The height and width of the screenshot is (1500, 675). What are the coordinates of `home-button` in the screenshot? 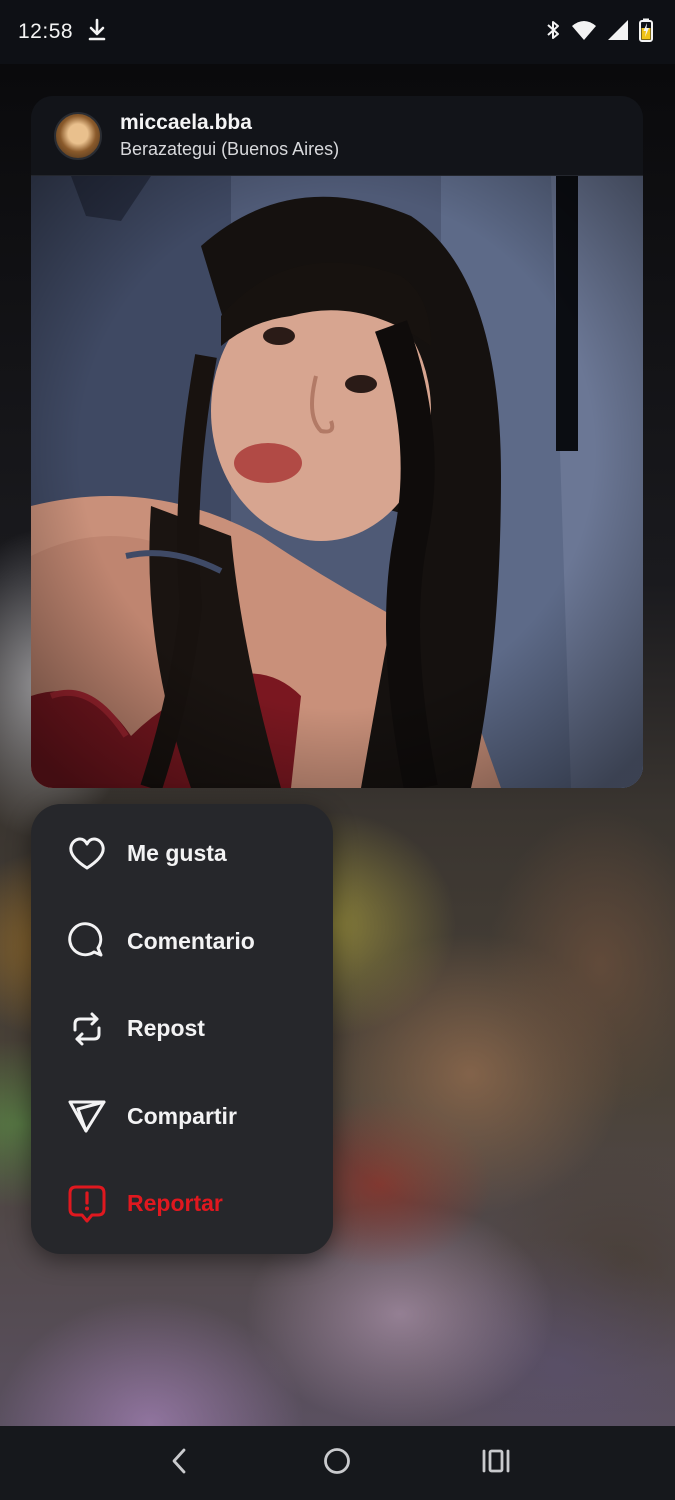 It's located at (337, 1463).